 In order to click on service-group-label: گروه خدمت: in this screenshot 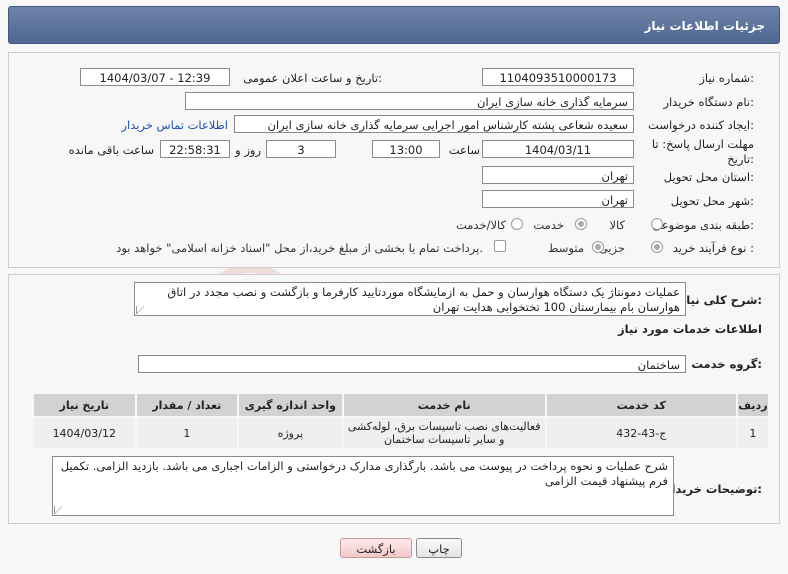, I will do `click(726, 364)`.